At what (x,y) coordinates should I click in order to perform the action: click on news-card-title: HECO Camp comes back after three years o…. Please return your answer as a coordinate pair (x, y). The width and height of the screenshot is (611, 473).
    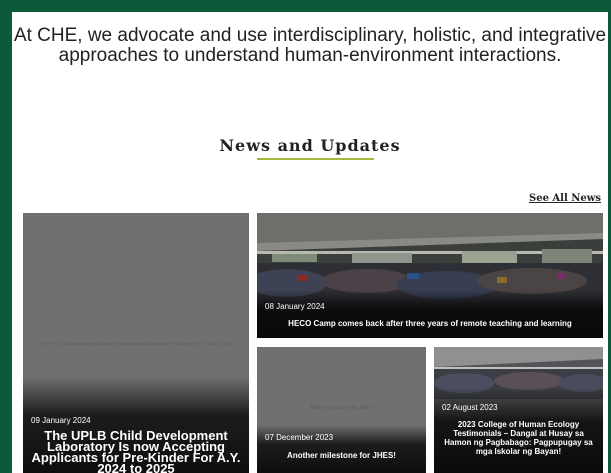
    Looking at the image, I should click on (430, 323).